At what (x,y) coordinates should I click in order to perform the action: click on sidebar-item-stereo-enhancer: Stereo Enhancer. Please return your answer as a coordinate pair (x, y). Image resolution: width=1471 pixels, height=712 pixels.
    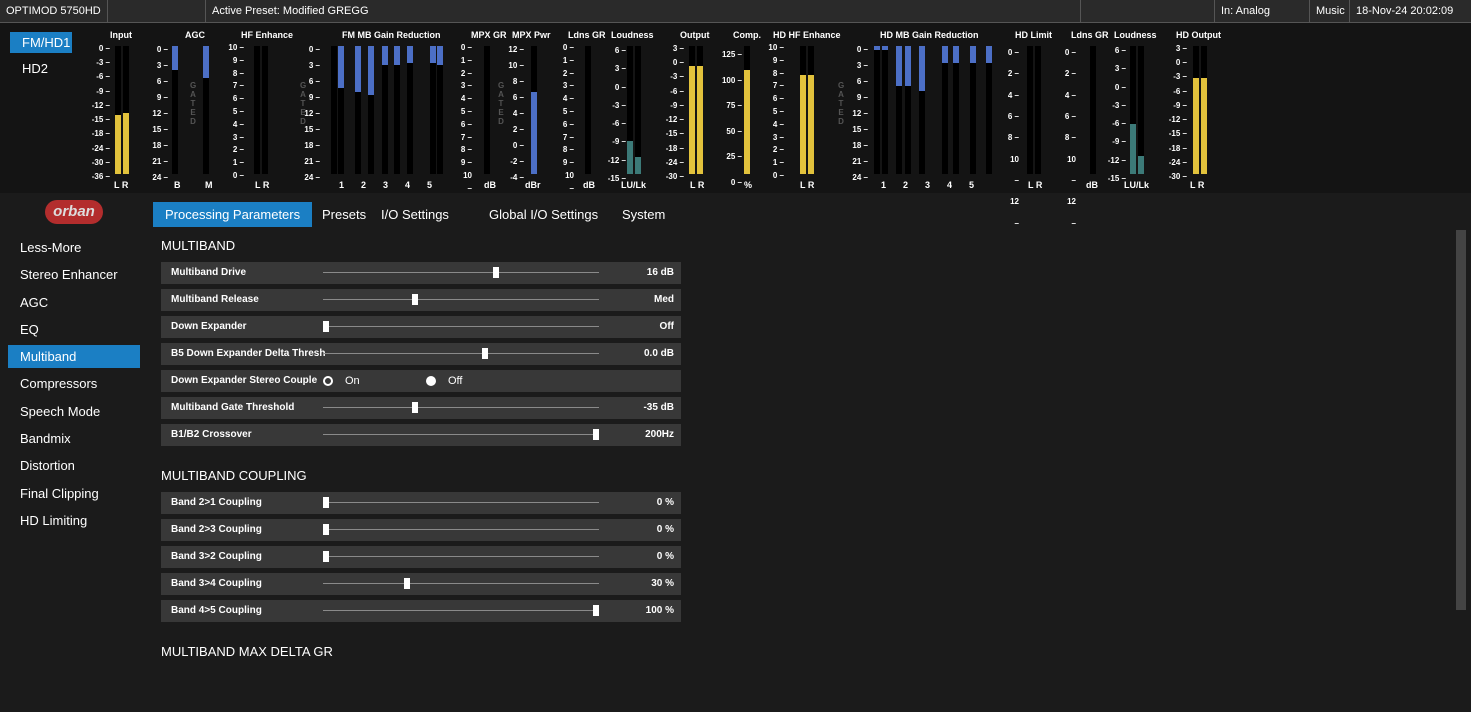
    Looking at the image, I should click on (74, 276).